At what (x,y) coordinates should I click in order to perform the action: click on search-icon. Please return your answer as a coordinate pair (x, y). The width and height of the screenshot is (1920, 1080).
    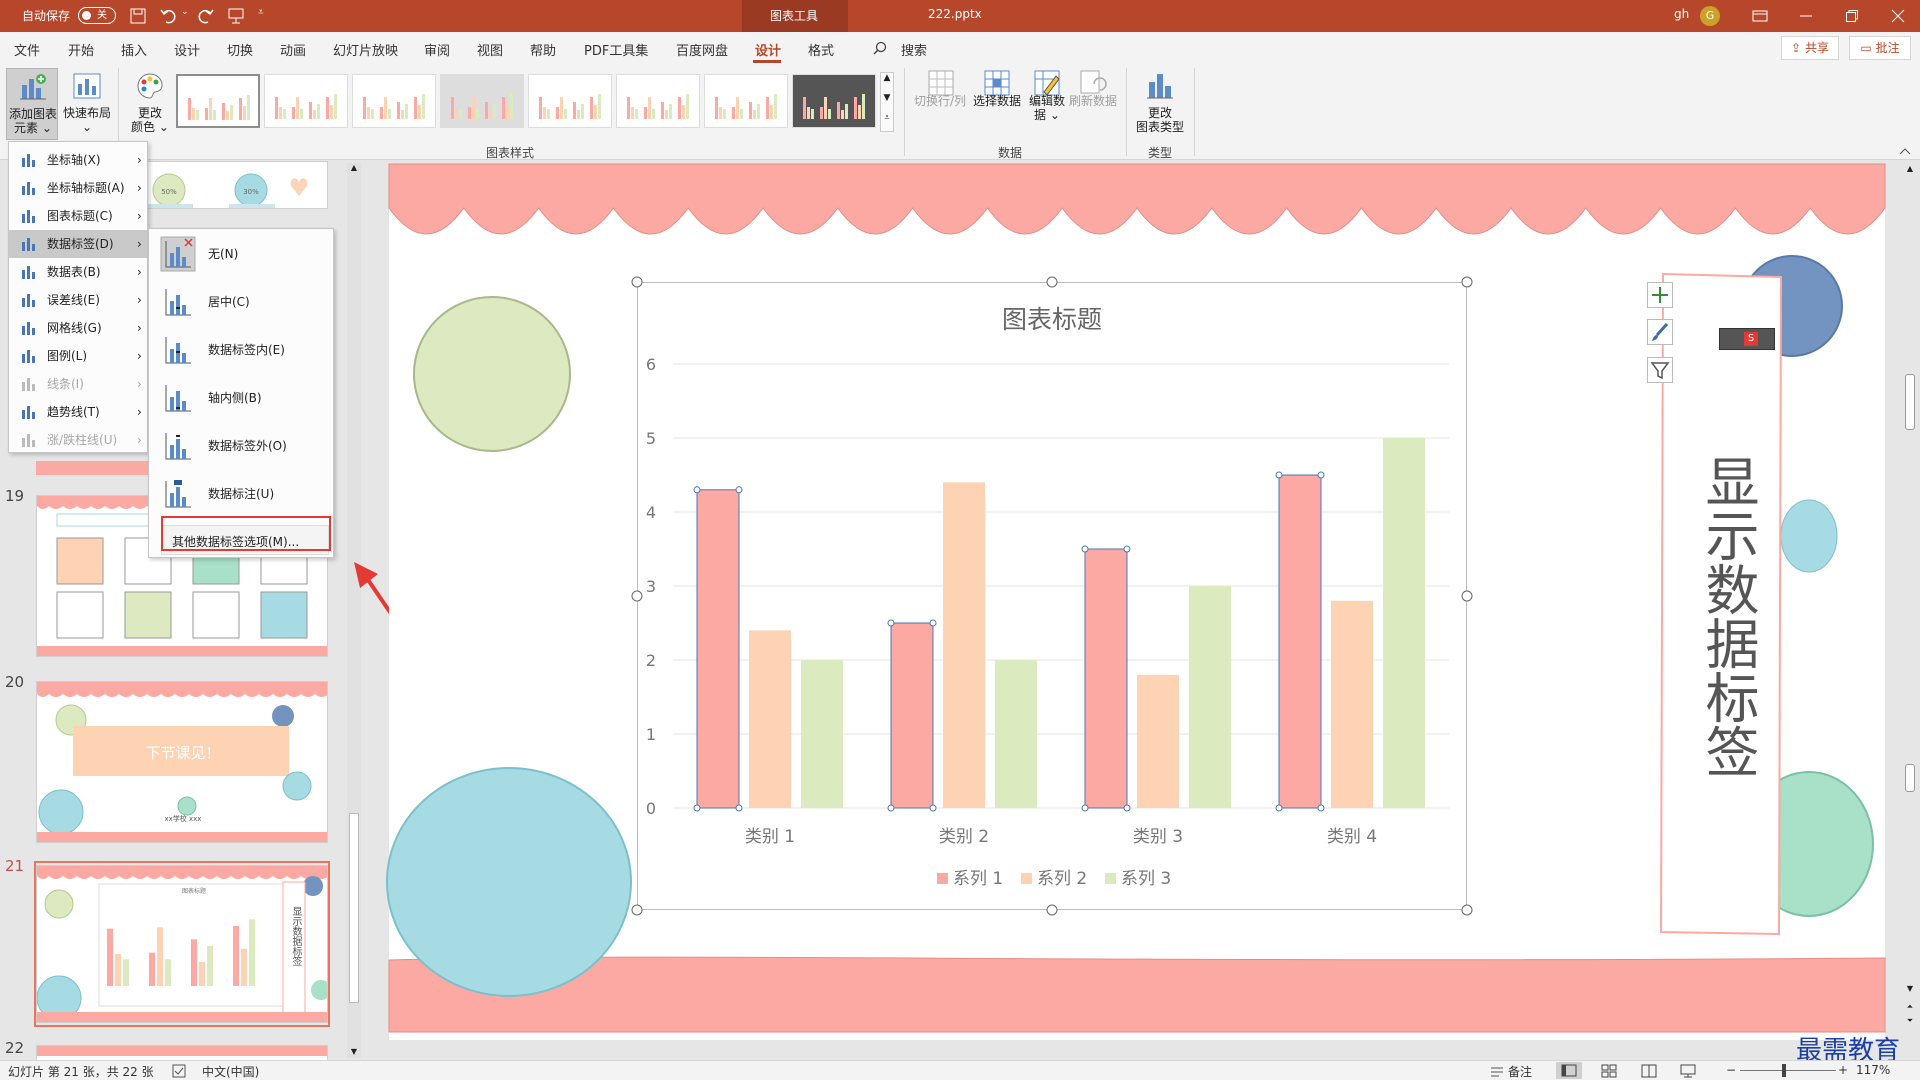
    Looking at the image, I should click on (880, 48).